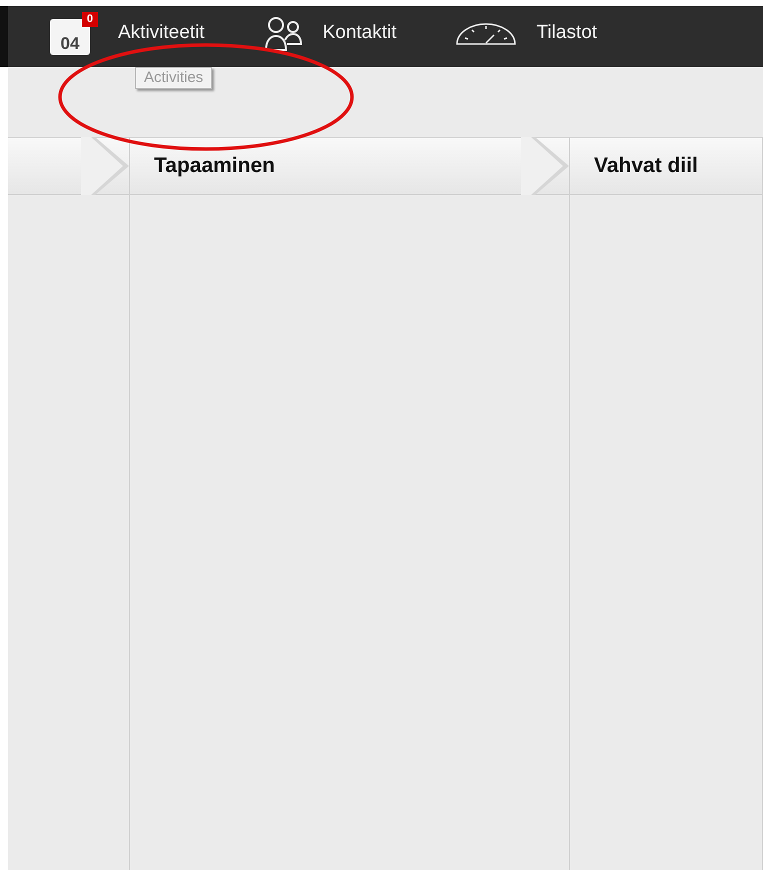  I want to click on nav-link: Tilastot, so click(526, 33).